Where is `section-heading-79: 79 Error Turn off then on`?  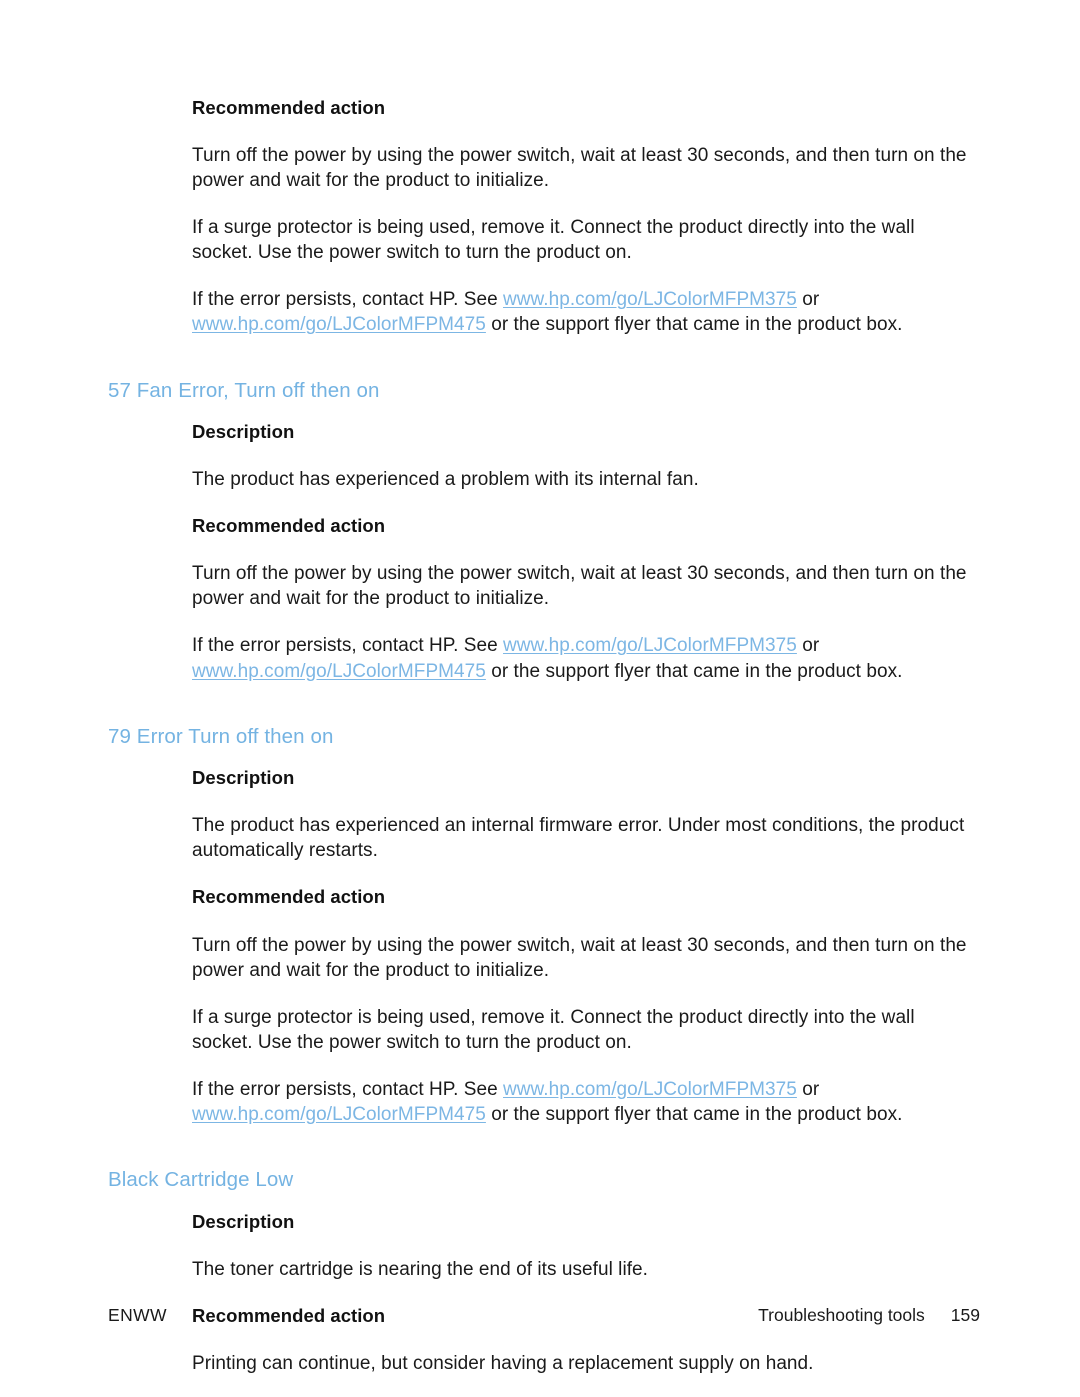
section-heading-79: 79 Error Turn off then on is located at coordinates (221, 736).